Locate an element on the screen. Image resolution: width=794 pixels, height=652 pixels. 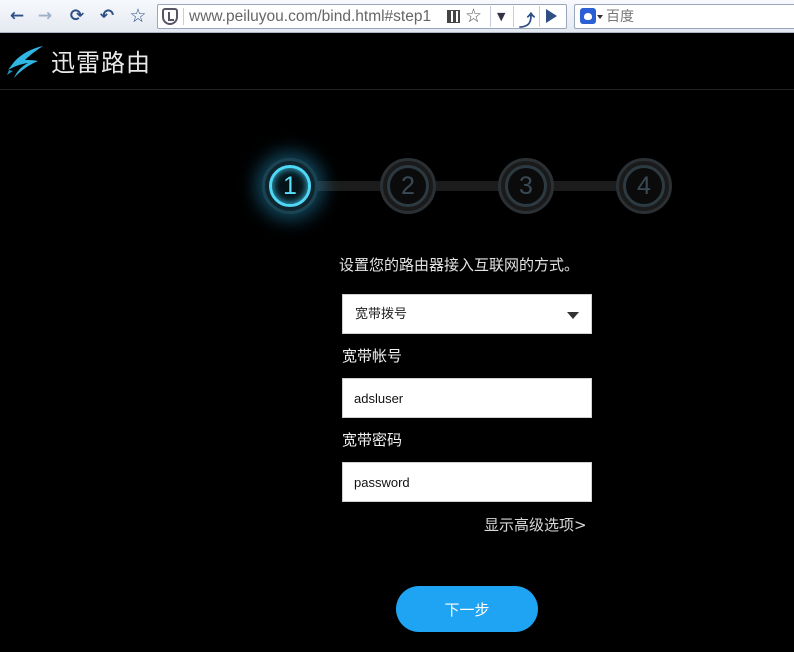
history-dropdown-icon: ▼ is located at coordinates (501, 16).